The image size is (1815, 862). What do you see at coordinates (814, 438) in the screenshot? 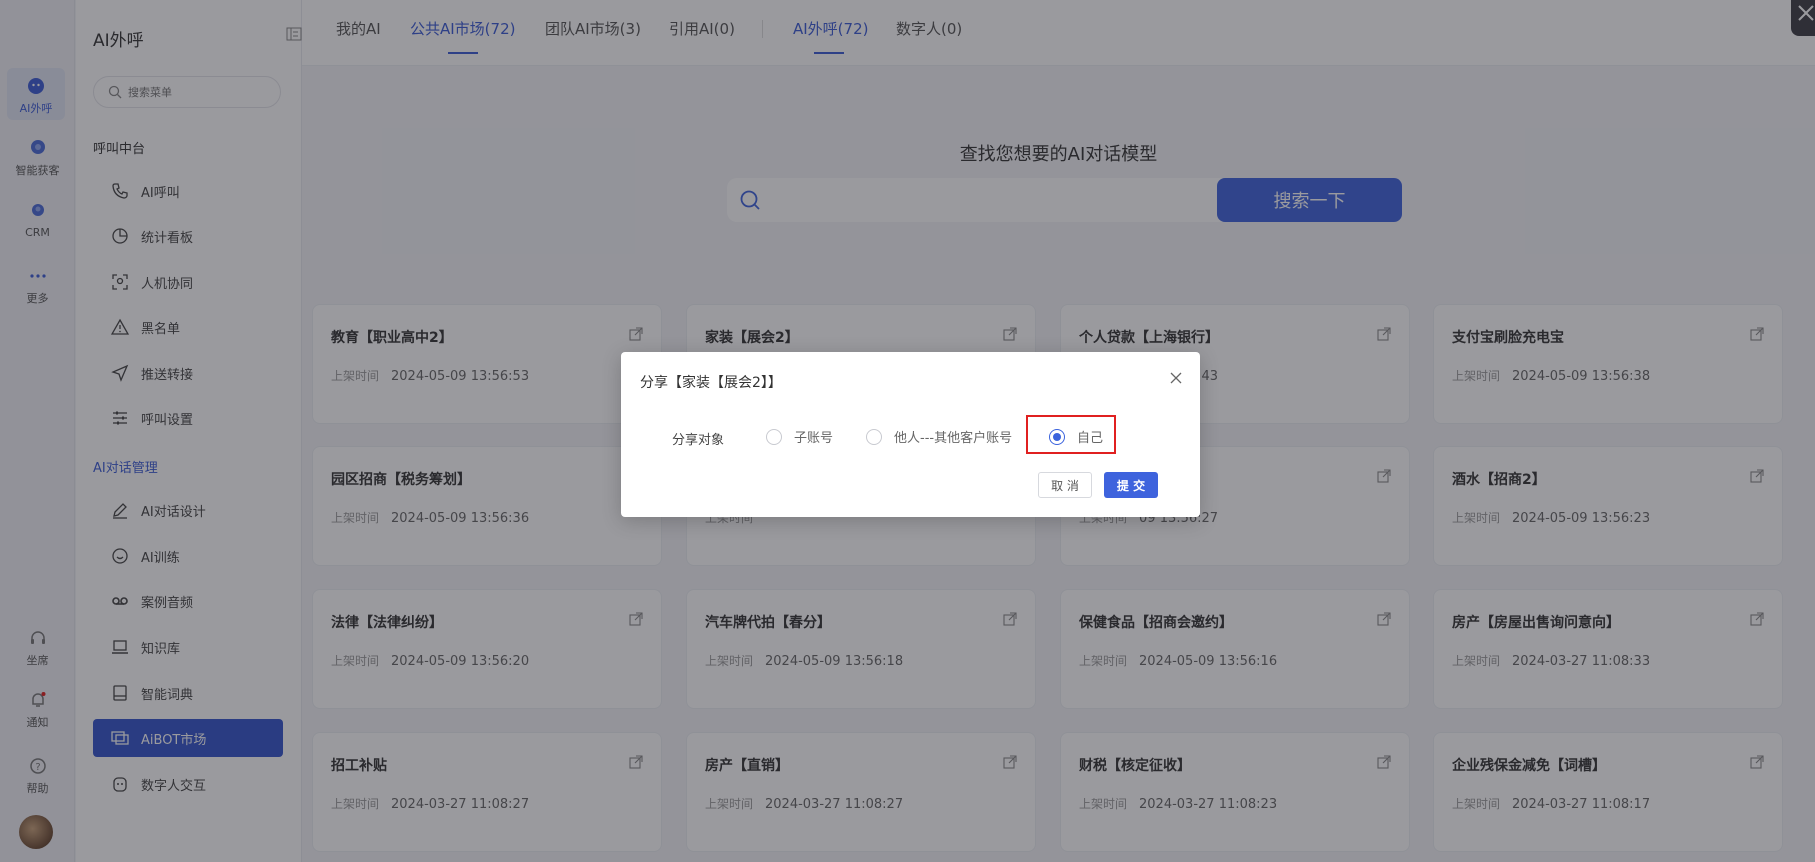
I see `radio-label: 子账号` at bounding box center [814, 438].